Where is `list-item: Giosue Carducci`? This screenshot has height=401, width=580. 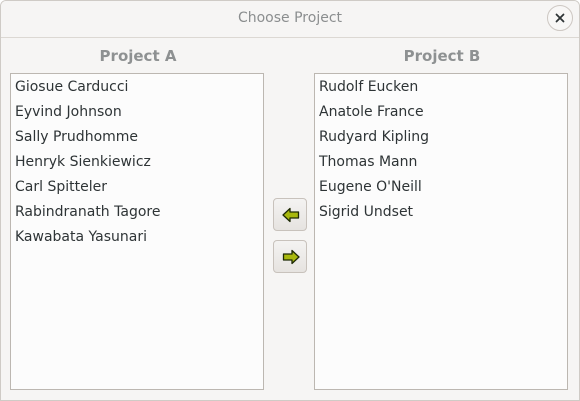 list-item: Giosue Carducci is located at coordinates (137, 87).